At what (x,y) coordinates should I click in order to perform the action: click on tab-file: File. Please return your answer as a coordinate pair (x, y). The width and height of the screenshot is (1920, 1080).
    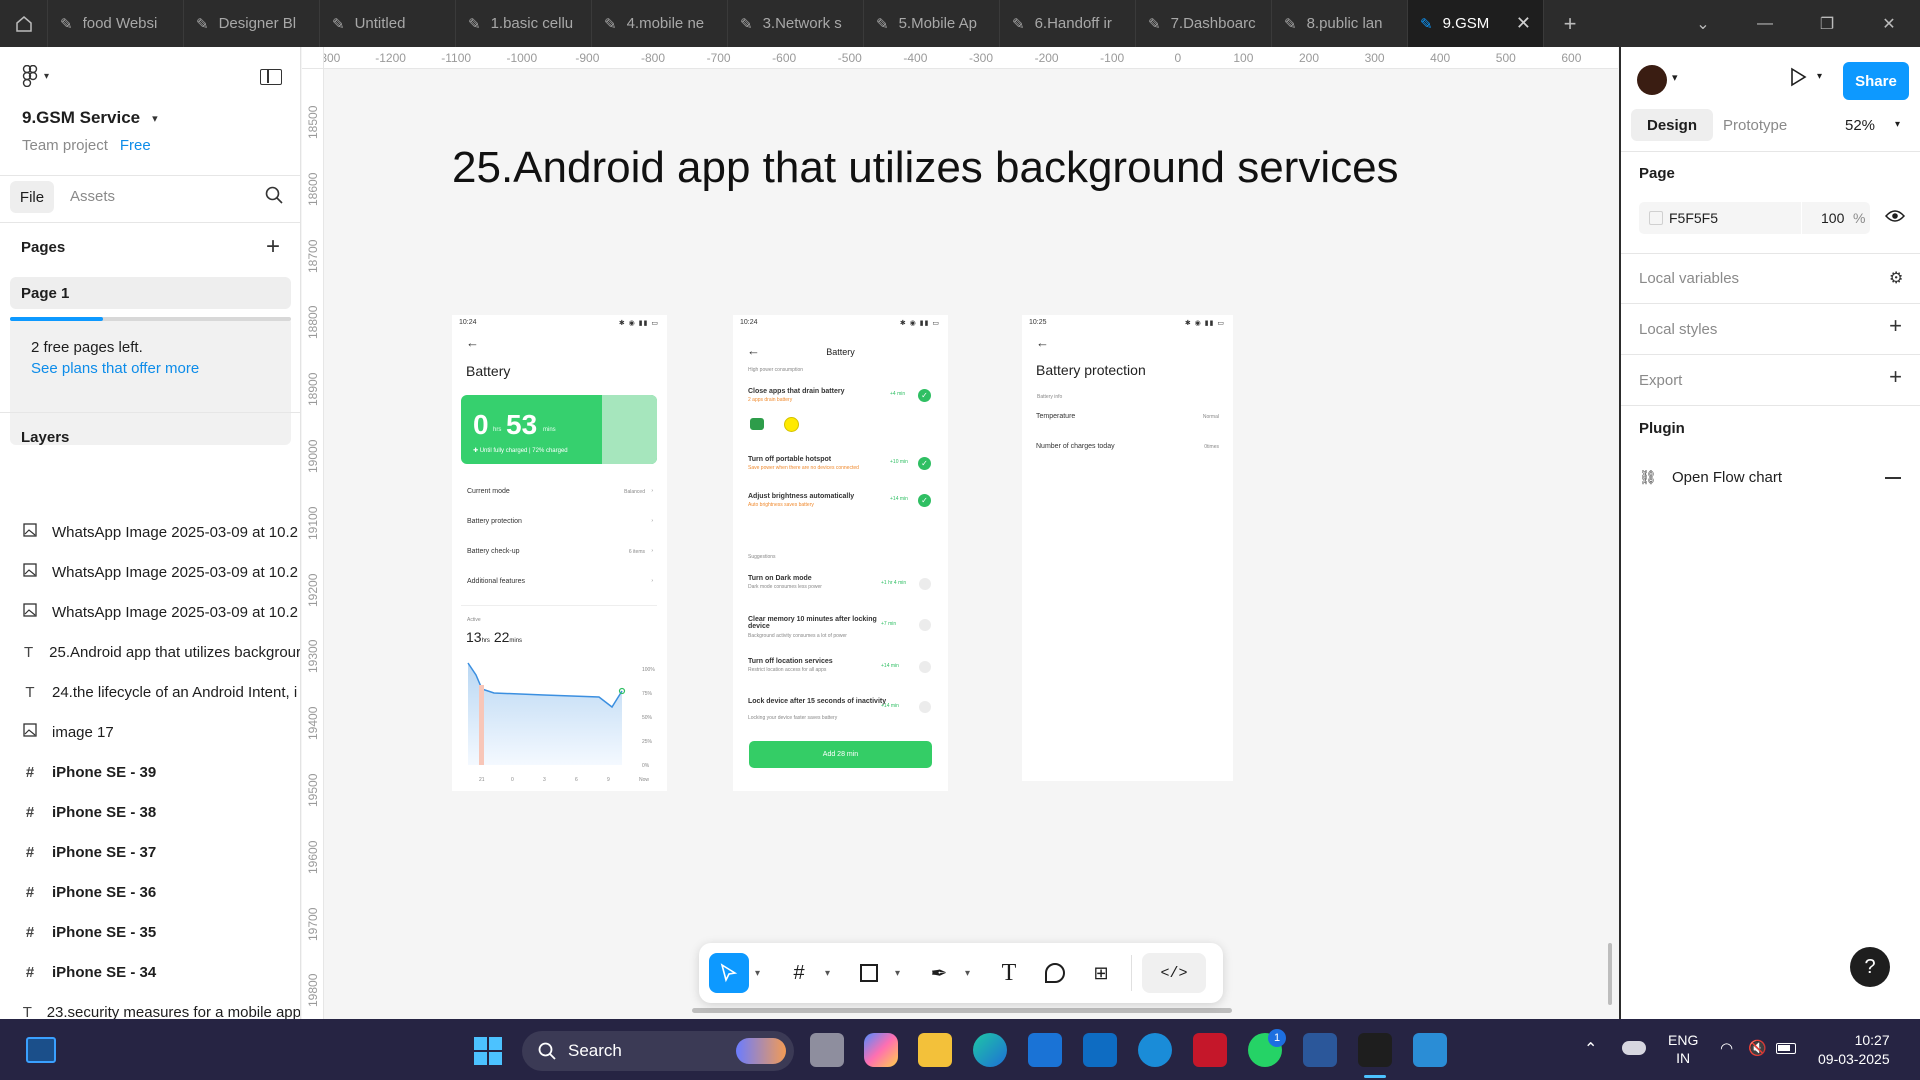
    Looking at the image, I should click on (32, 197).